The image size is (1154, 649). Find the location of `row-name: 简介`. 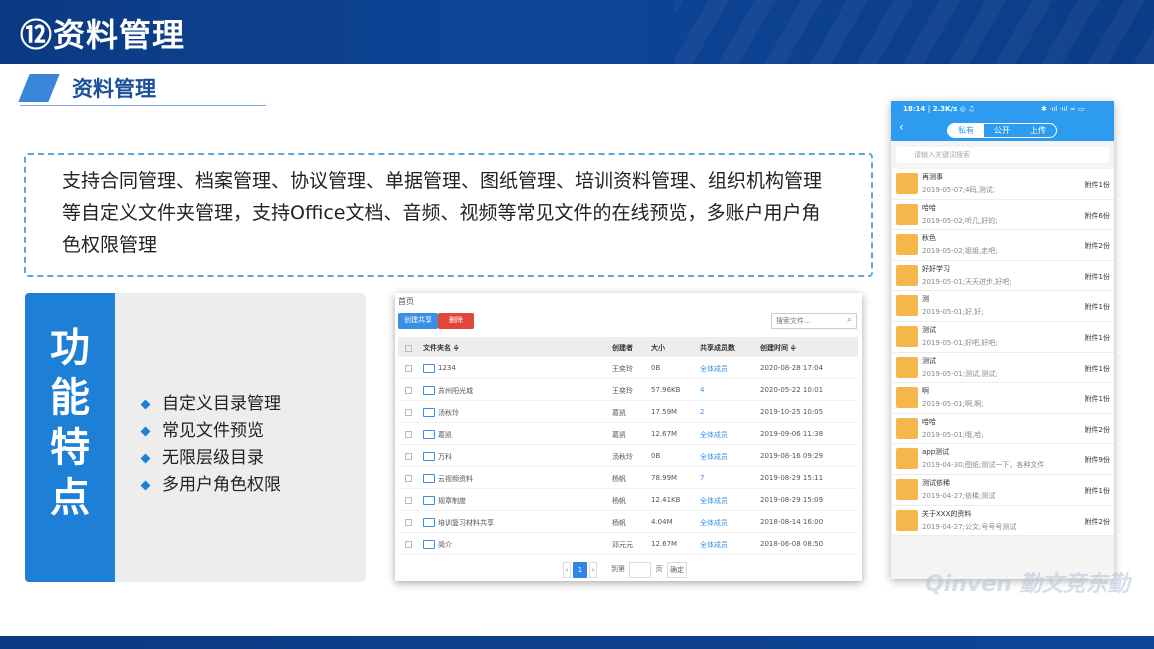

row-name: 简介 is located at coordinates (445, 545).